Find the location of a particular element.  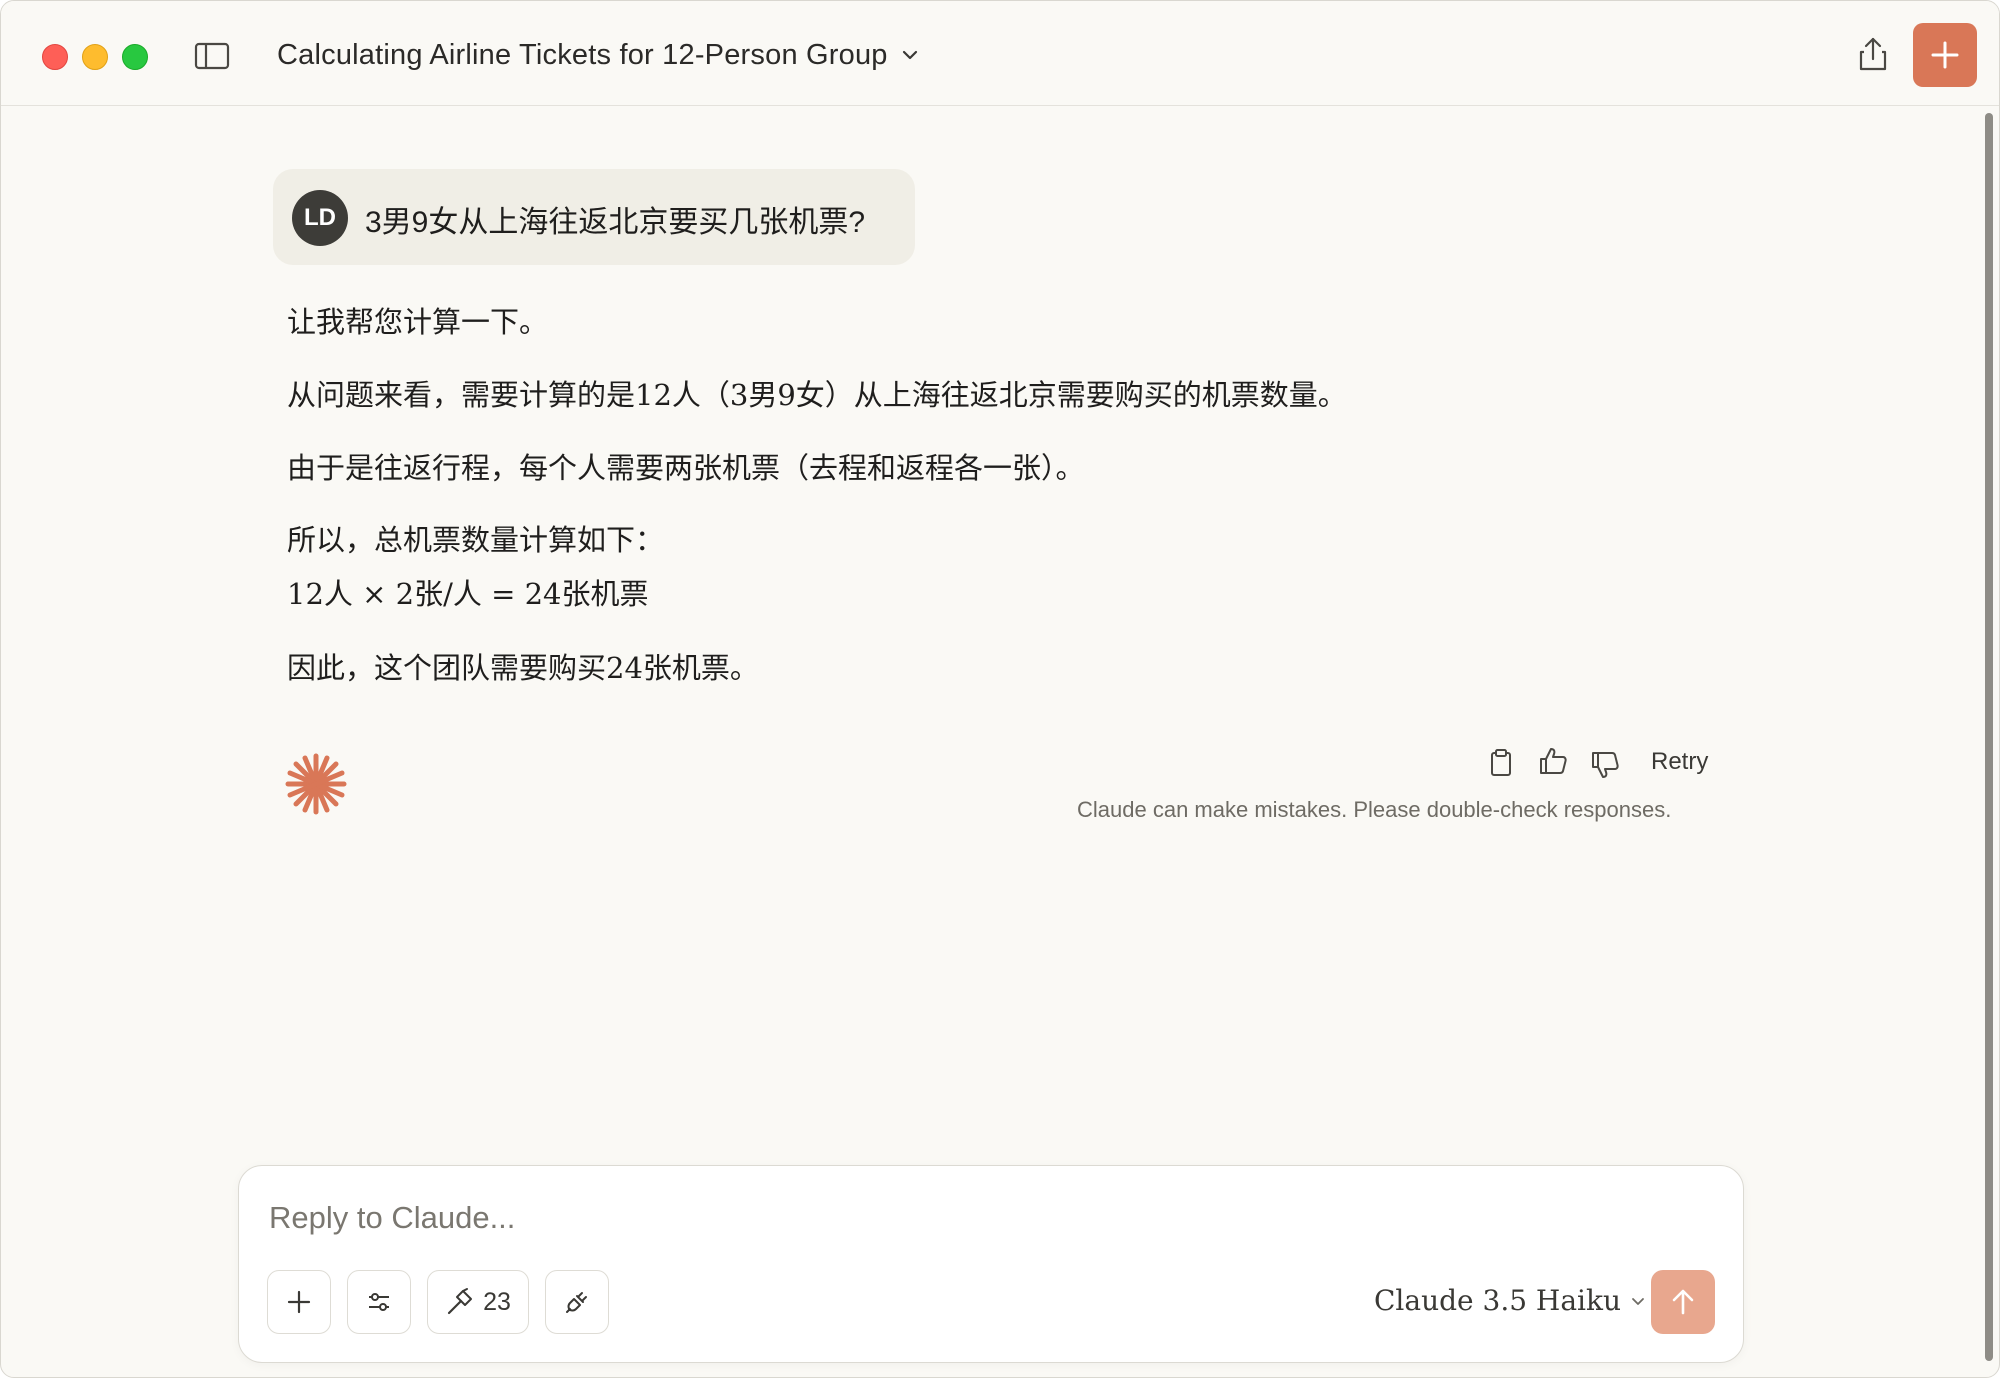

integrations-button is located at coordinates (577, 1302).